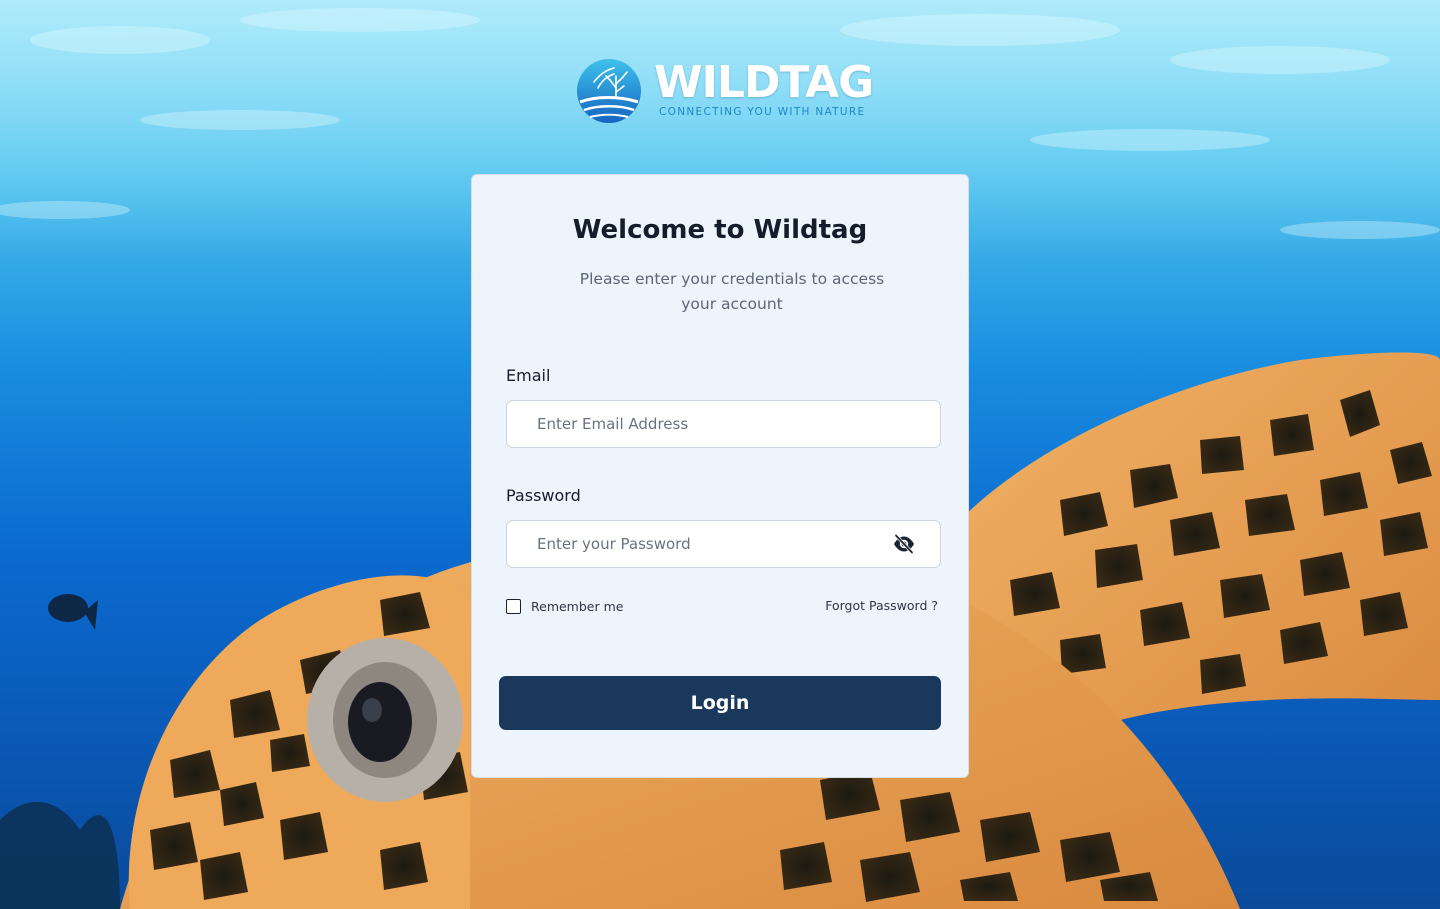 The image size is (1440, 909). What do you see at coordinates (723, 424) in the screenshot?
I see `email-field` at bounding box center [723, 424].